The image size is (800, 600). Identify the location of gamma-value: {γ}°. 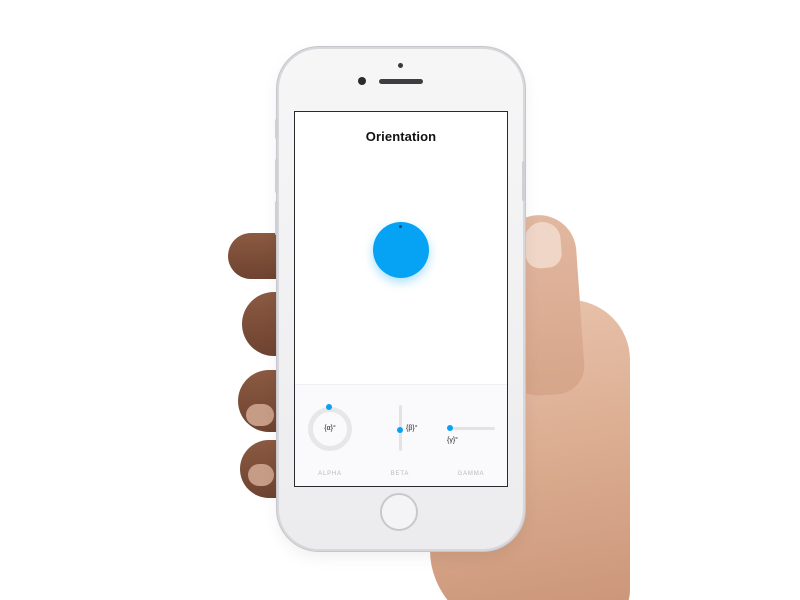
(452, 440).